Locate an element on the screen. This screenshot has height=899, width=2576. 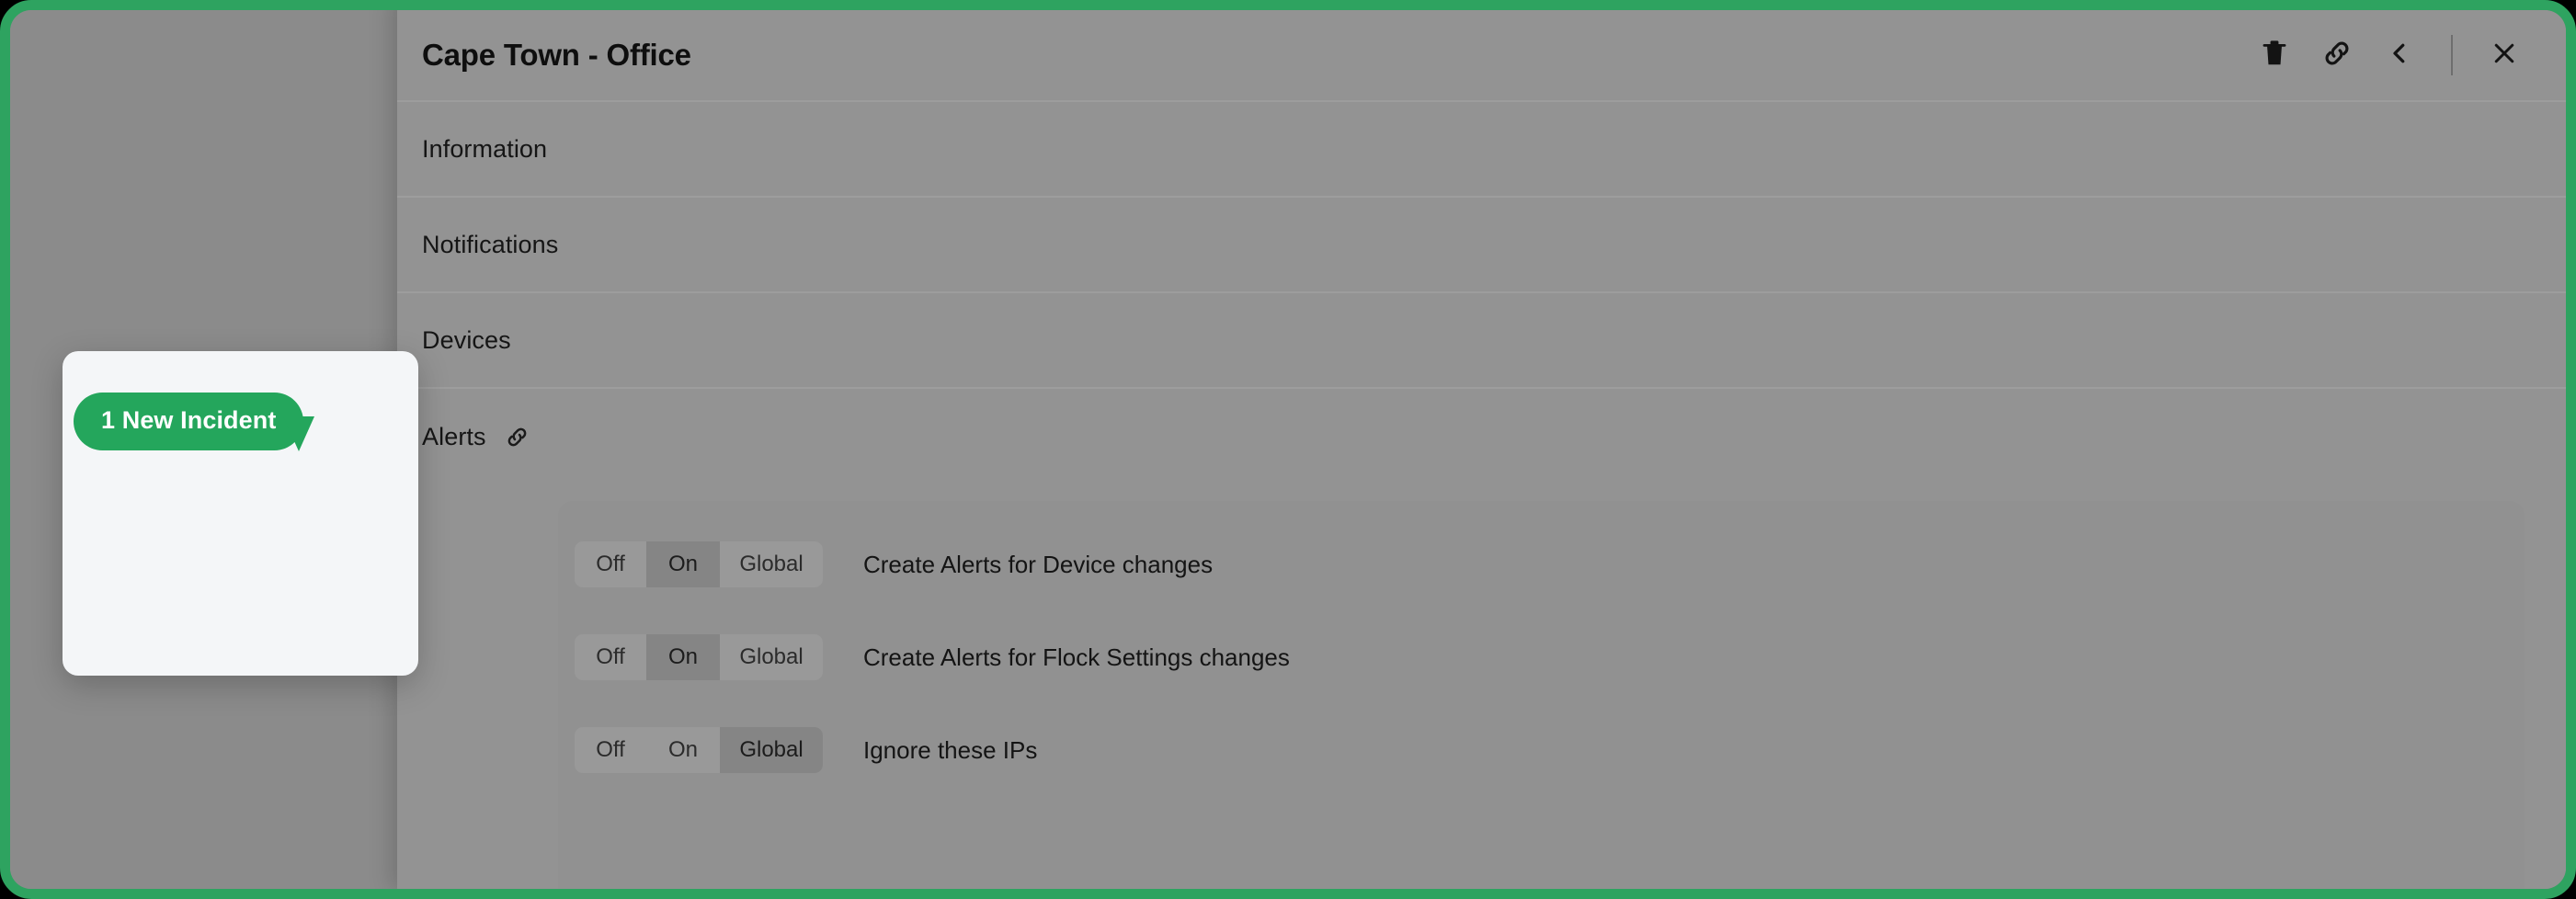
back-button is located at coordinates (2399, 55).